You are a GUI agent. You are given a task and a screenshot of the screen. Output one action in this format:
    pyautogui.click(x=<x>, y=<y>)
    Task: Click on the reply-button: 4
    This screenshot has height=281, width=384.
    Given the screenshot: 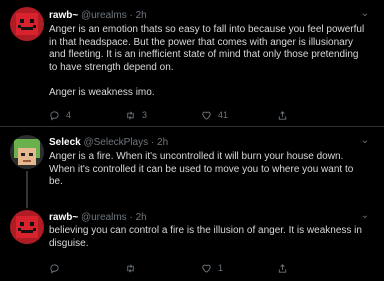 What is the action you would take?
    pyautogui.click(x=60, y=115)
    